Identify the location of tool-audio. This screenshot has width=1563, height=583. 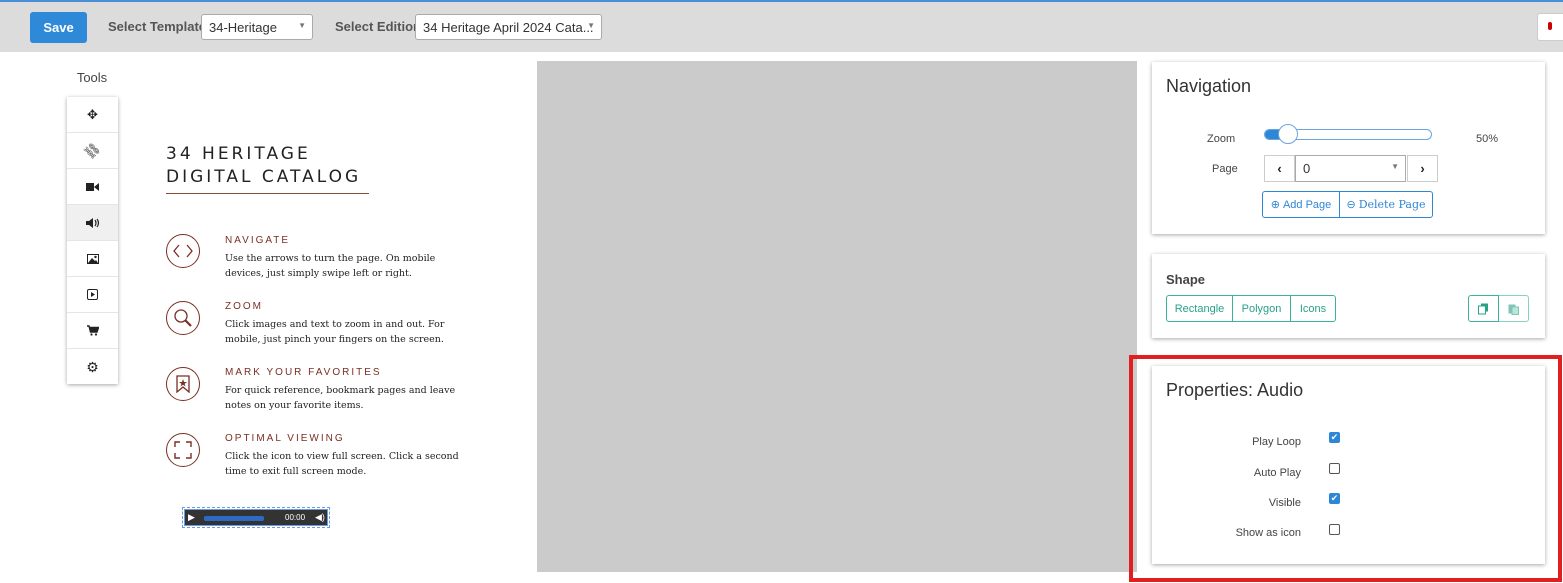
(92, 223).